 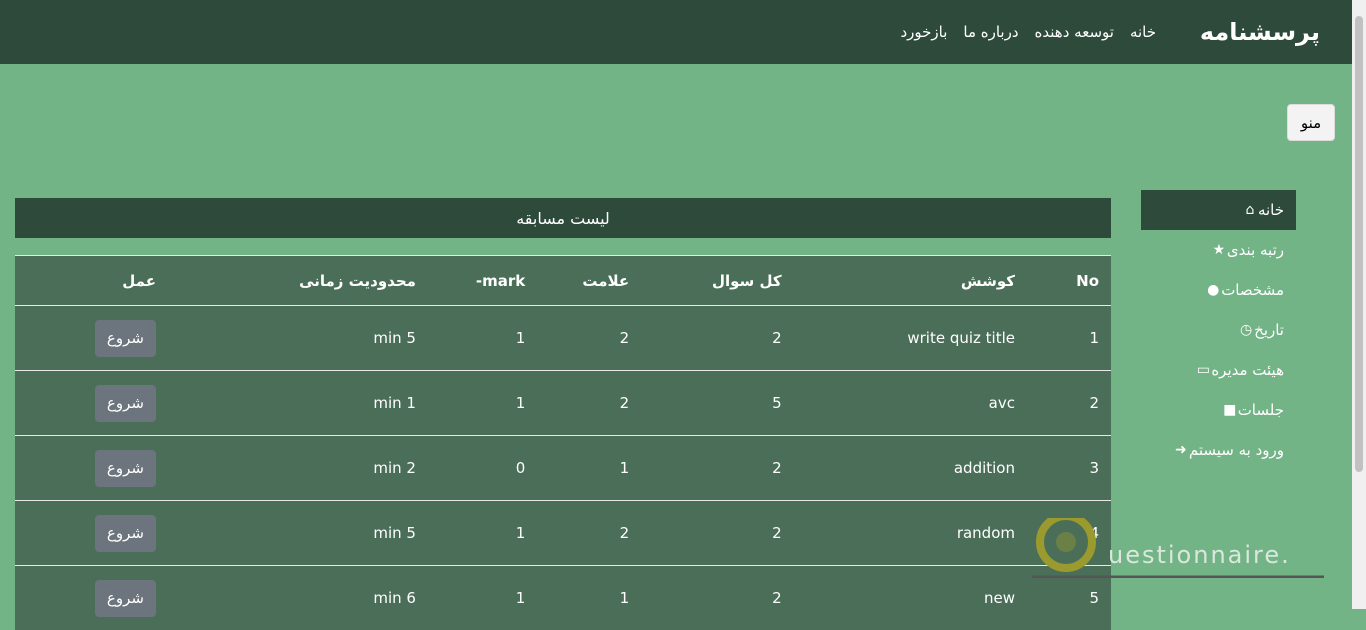 I want to click on history-icon: ◷, so click(x=1246, y=330).